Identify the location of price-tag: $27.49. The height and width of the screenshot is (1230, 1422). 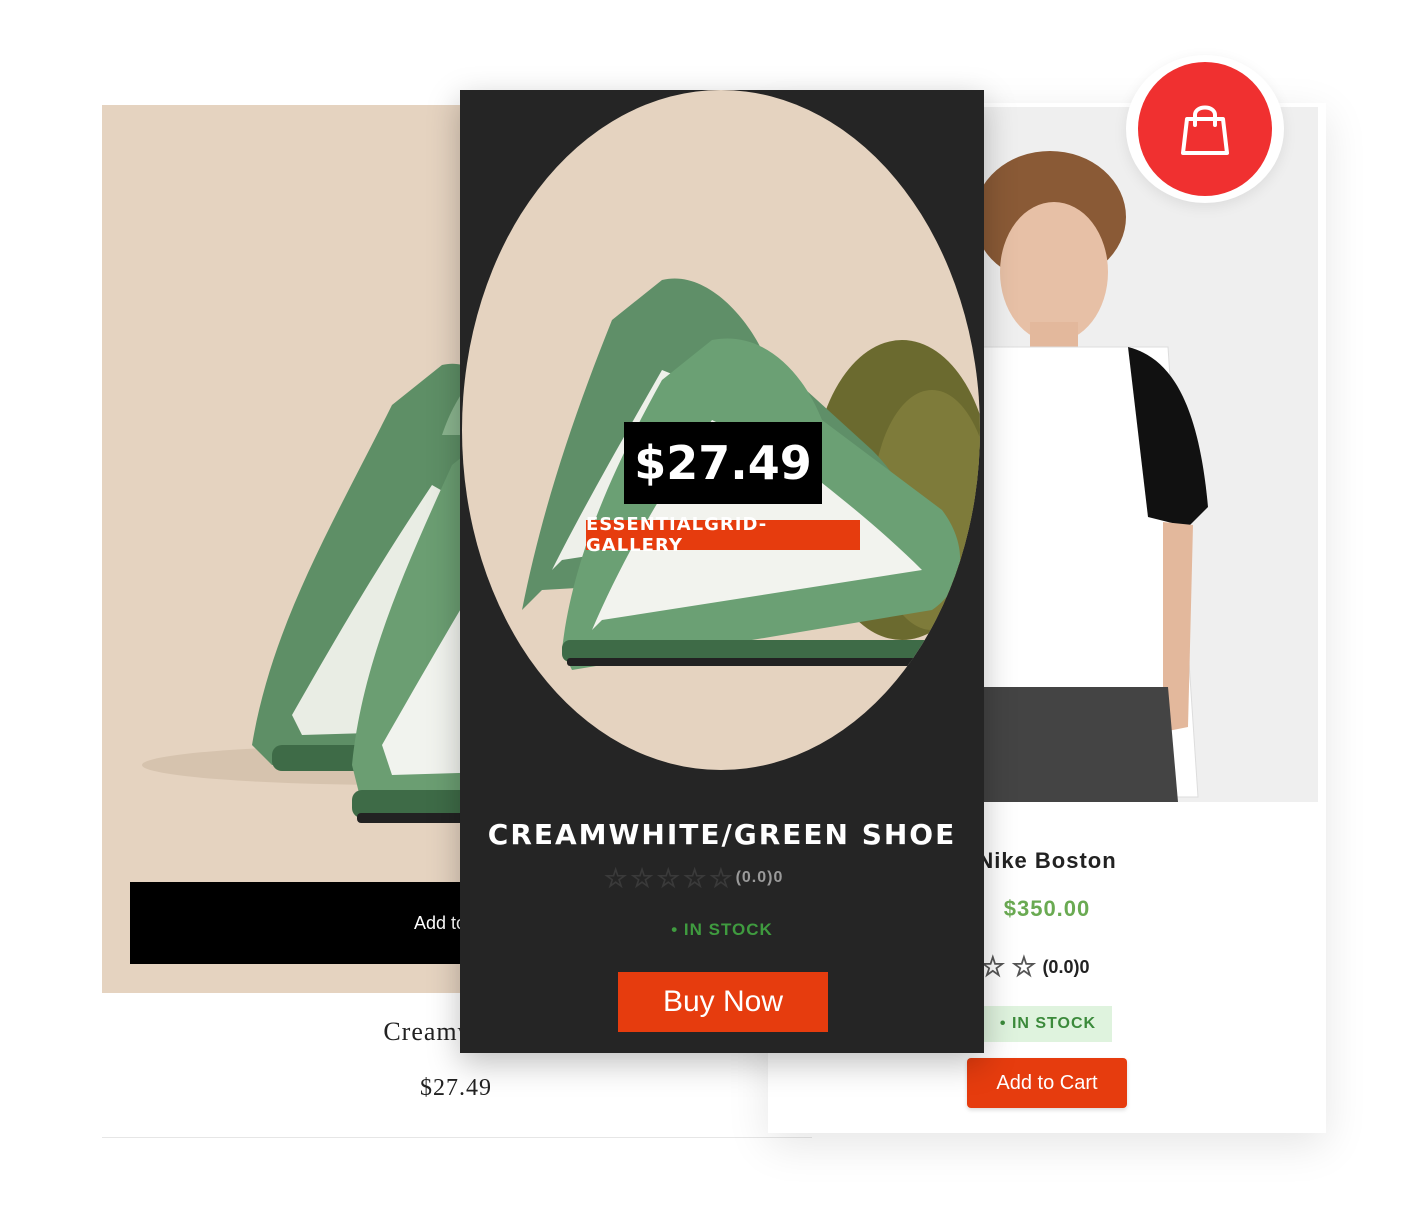
(723, 463).